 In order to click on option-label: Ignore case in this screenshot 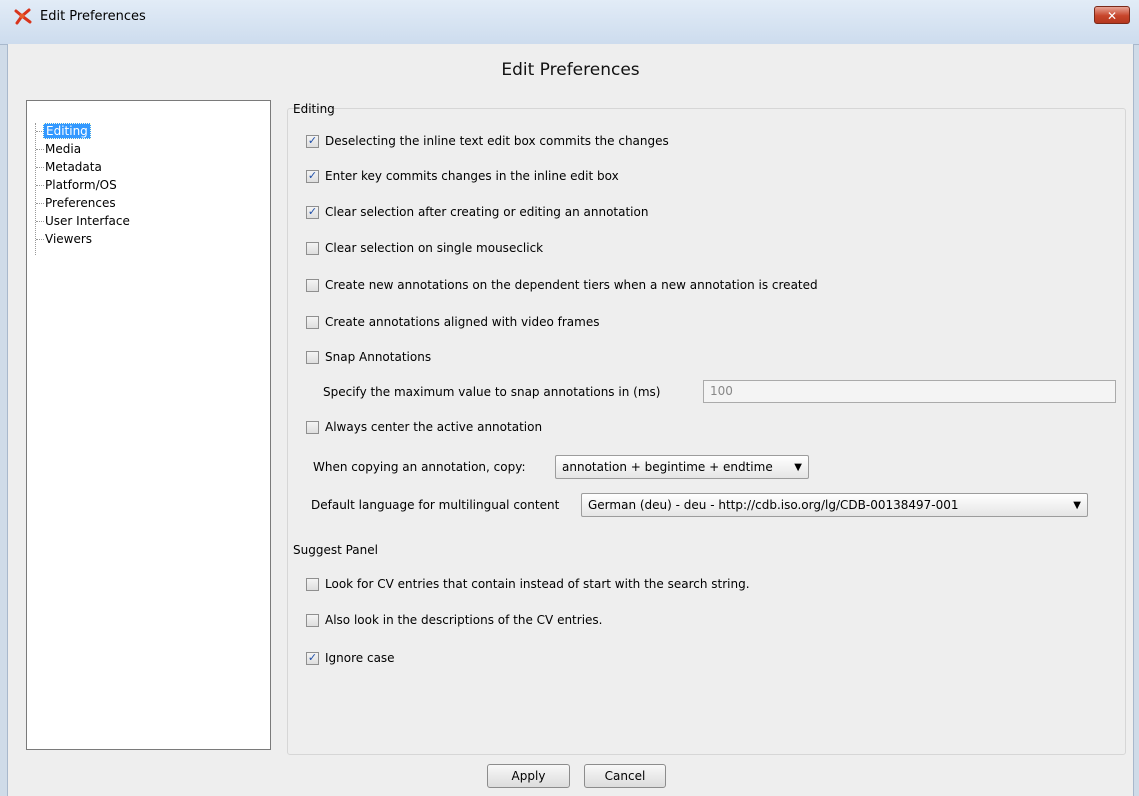, I will do `click(360, 658)`.